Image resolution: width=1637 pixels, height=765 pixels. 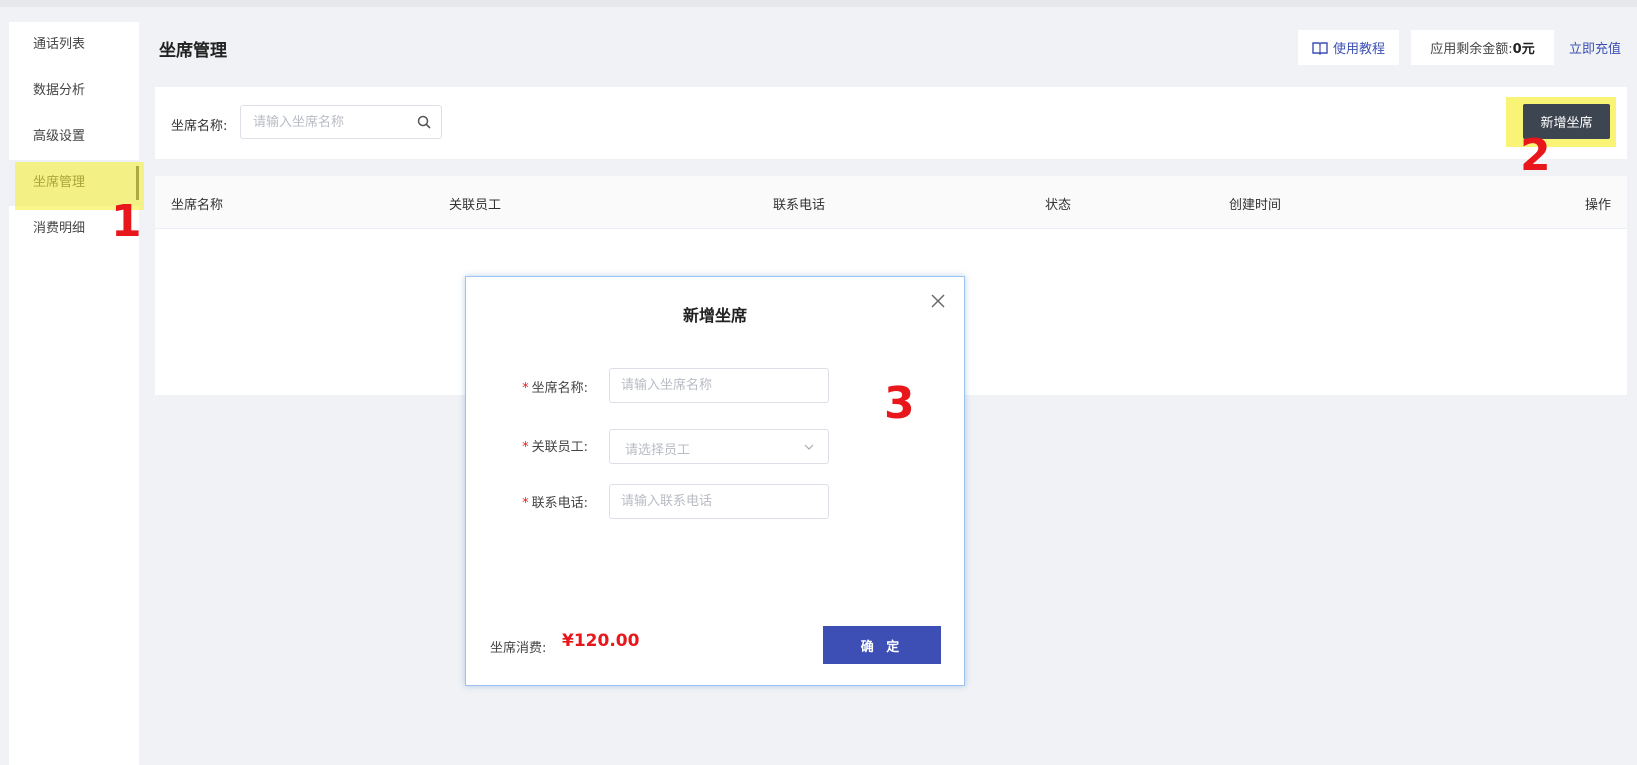 What do you see at coordinates (719, 385) in the screenshot?
I see `seat-name-input` at bounding box center [719, 385].